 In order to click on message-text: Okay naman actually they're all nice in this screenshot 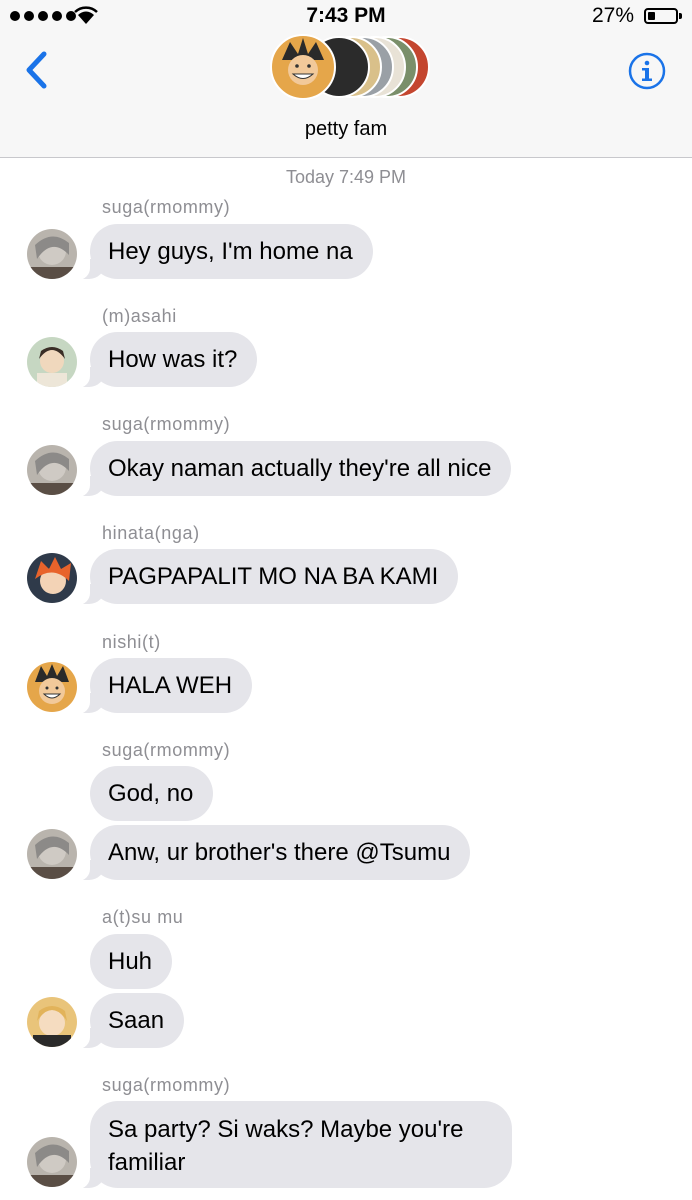, I will do `click(300, 468)`.